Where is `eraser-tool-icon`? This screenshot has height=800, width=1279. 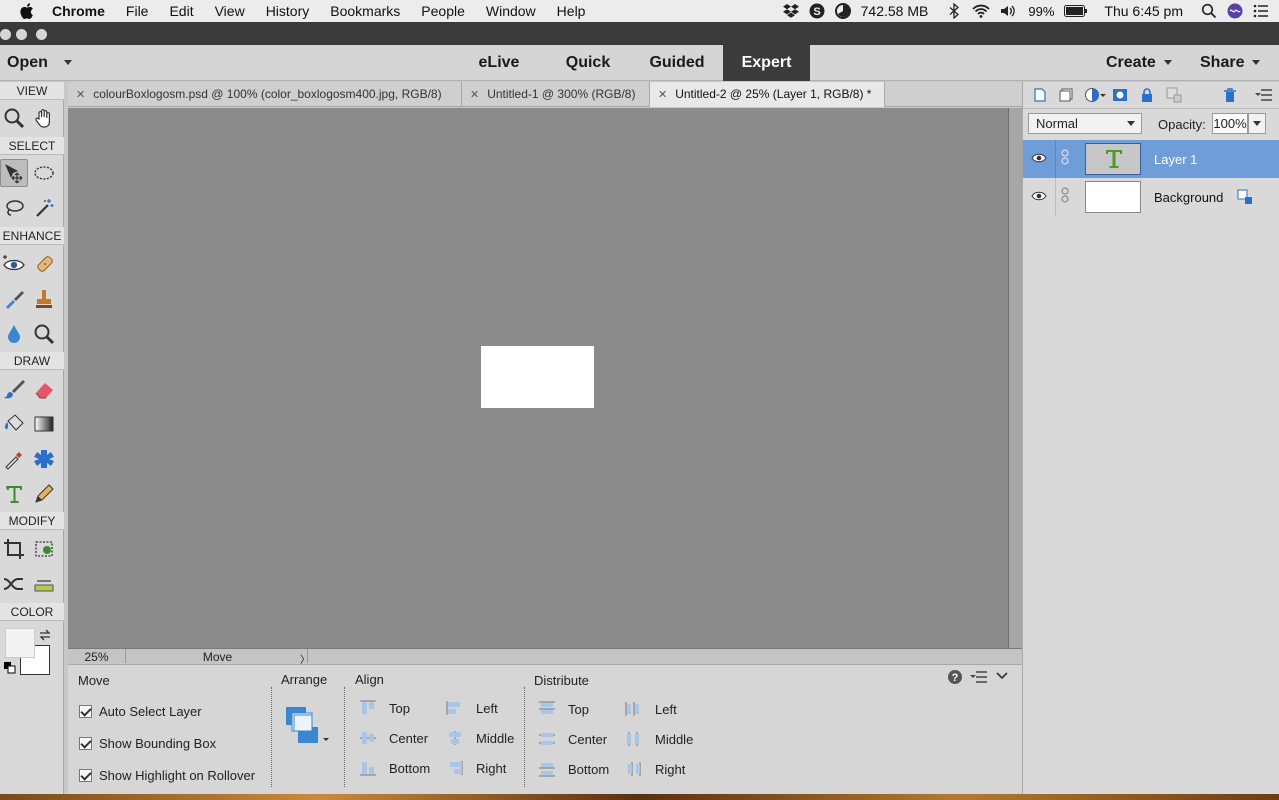
eraser-tool-icon is located at coordinates (44, 389).